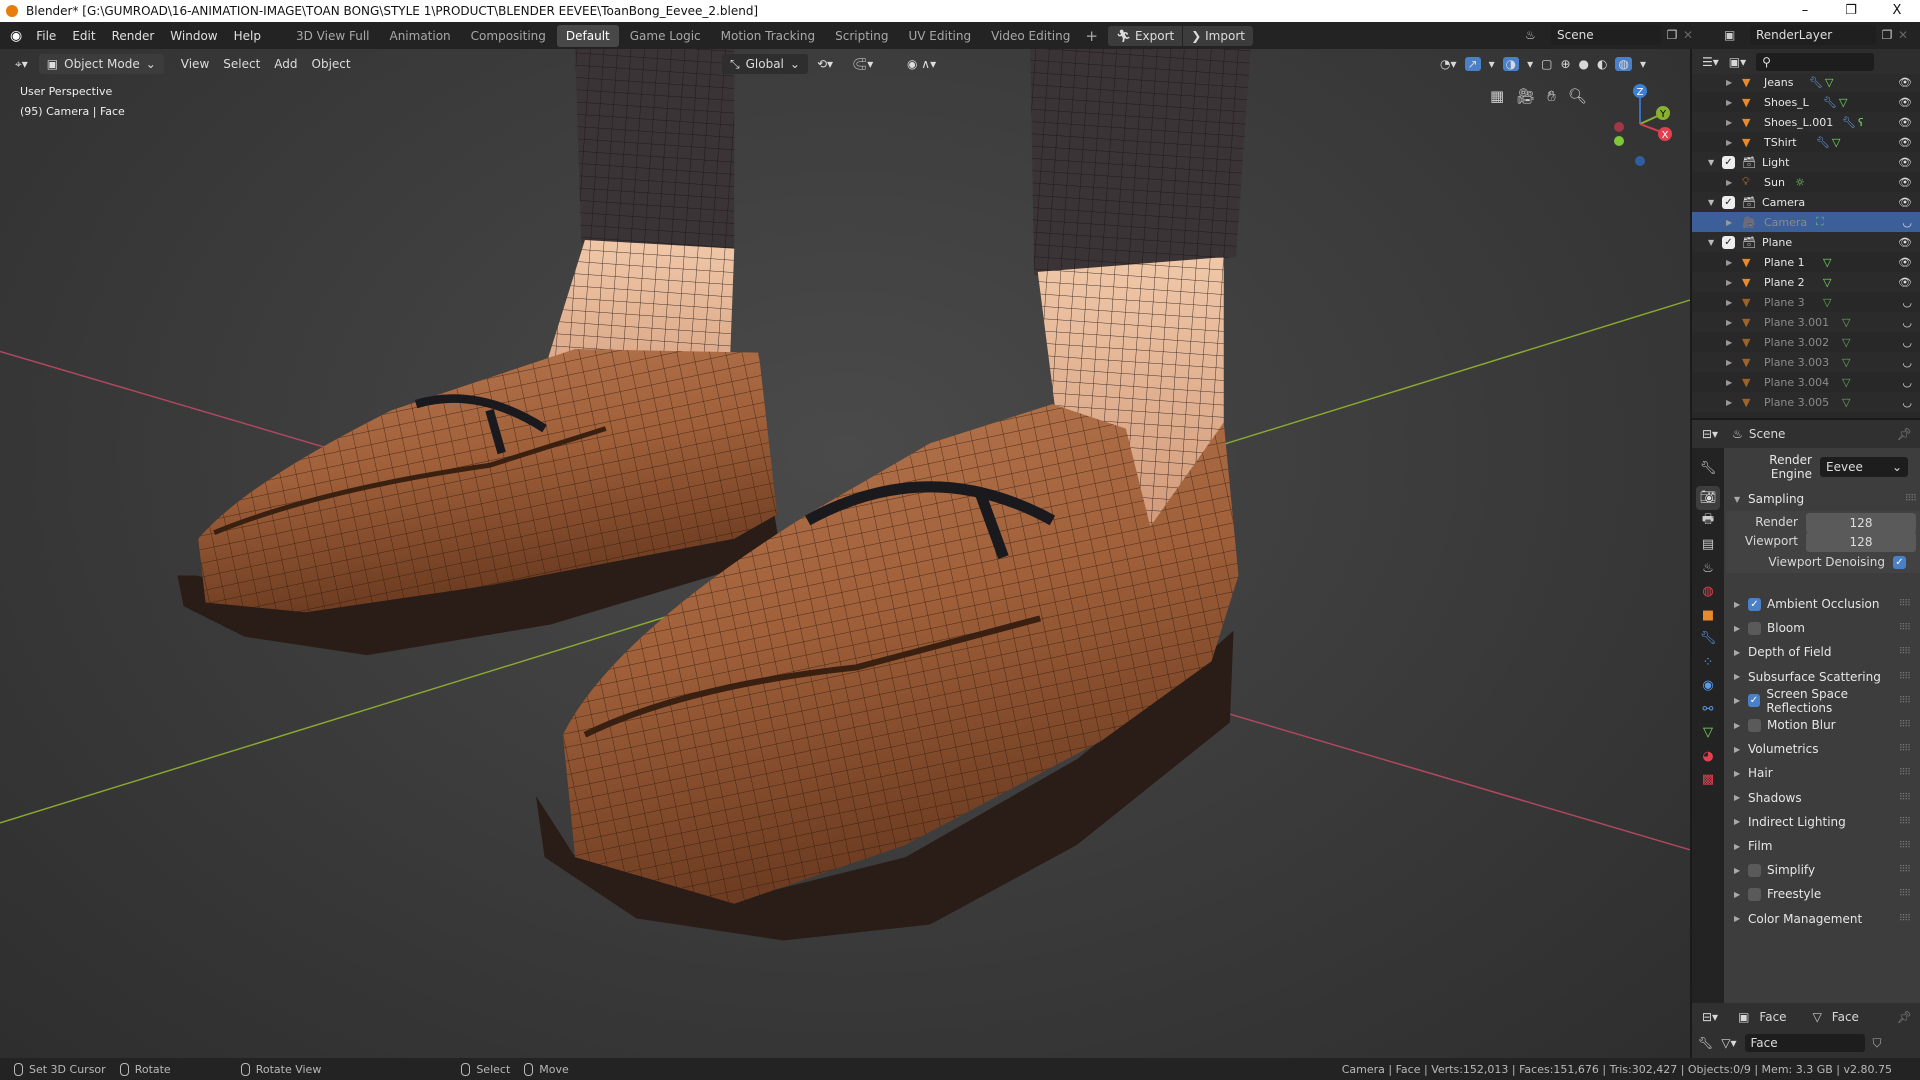  What do you see at coordinates (1472, 64) in the screenshot?
I see `gizmo-toggle-icon: ↗` at bounding box center [1472, 64].